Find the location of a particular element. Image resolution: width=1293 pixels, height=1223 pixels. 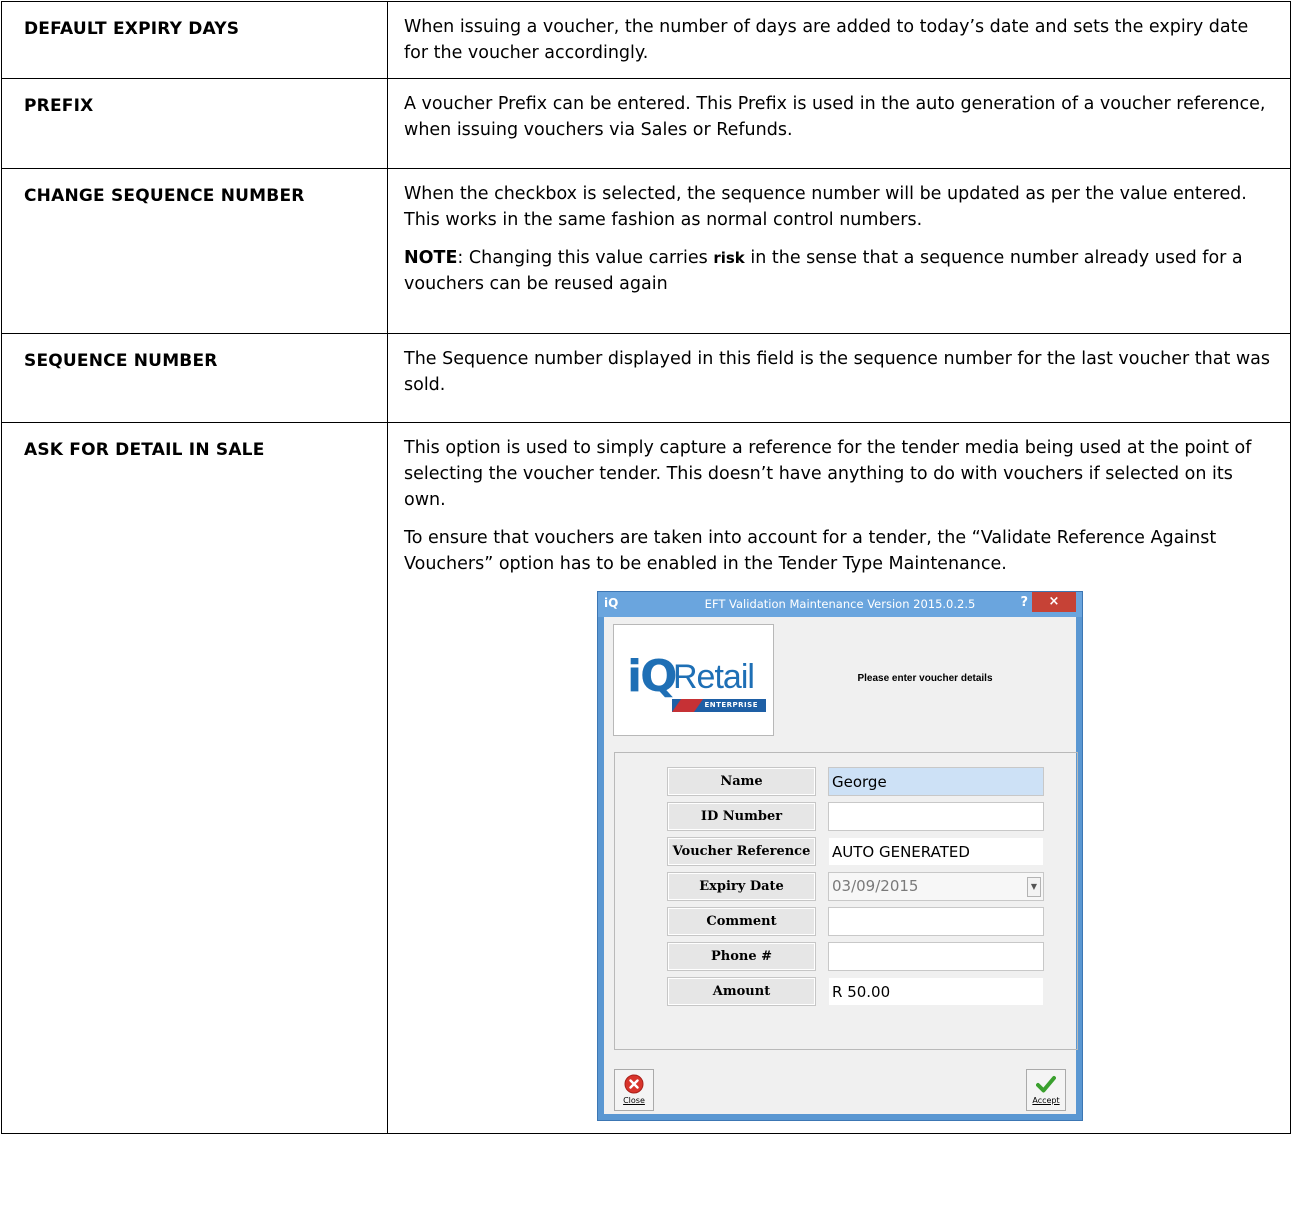

term-default-expiry-days: DEFAULT EXPIRY DAYS is located at coordinates (194, 40).